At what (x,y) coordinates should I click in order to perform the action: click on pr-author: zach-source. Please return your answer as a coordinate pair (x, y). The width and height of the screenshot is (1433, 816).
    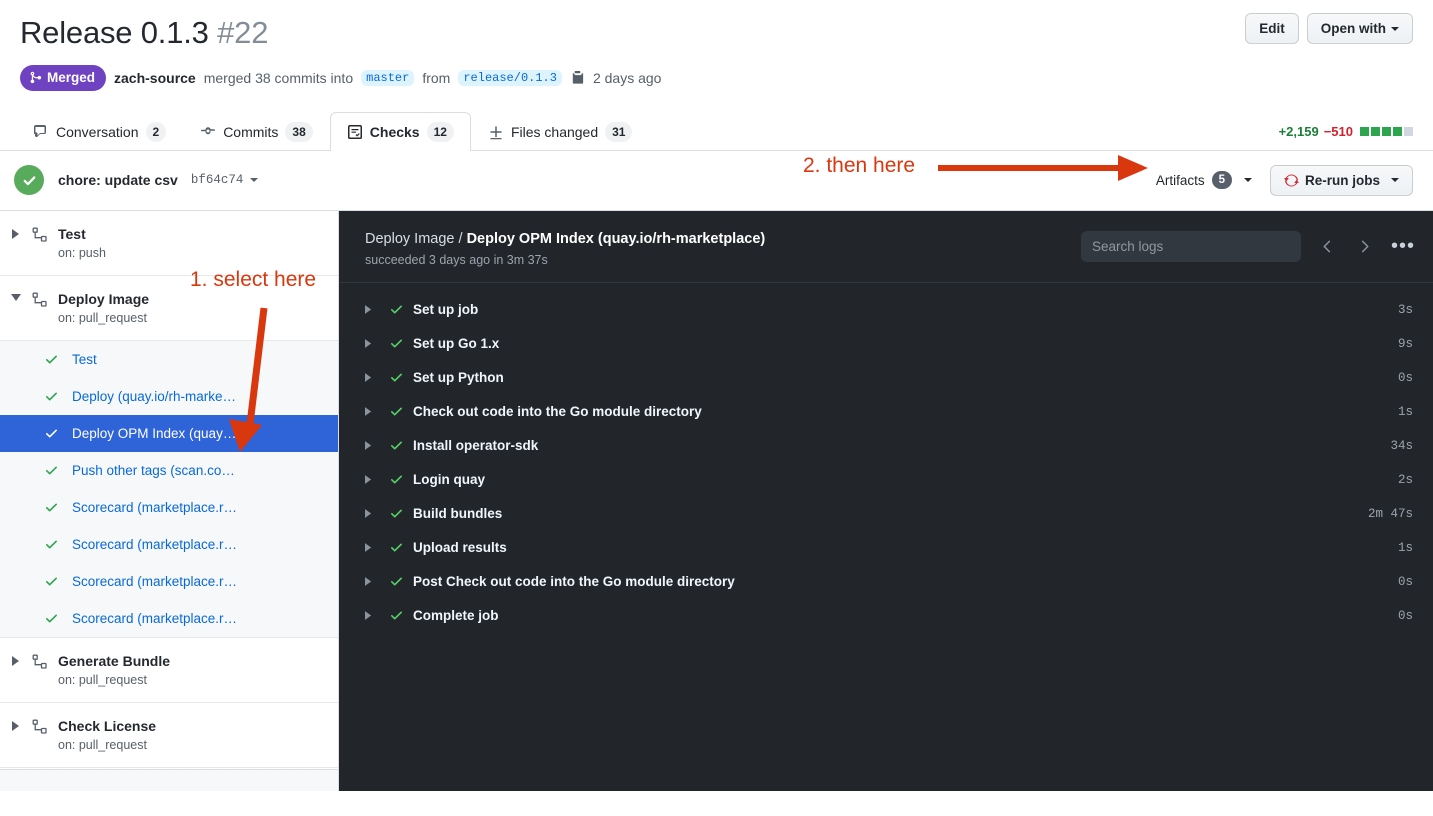
    Looking at the image, I should click on (155, 78).